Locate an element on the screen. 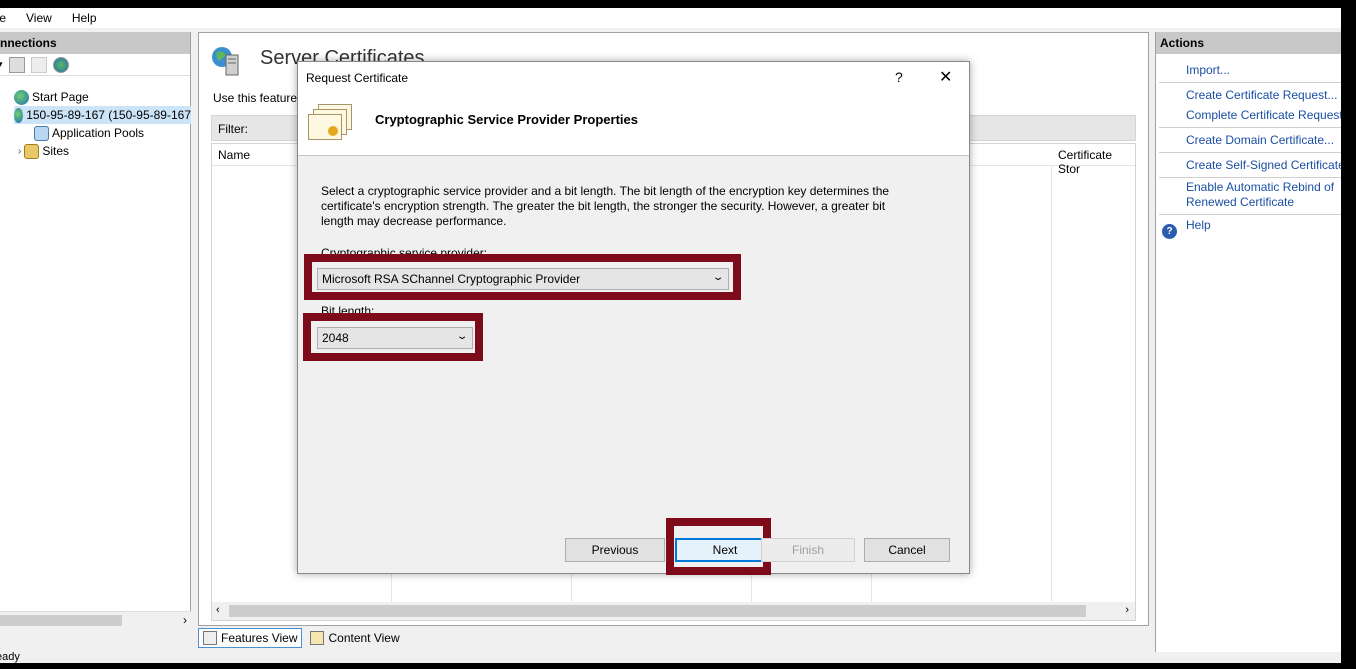 Image resolution: width=1356 pixels, height=669 pixels. bitlength-value: 2048 is located at coordinates (335, 338).